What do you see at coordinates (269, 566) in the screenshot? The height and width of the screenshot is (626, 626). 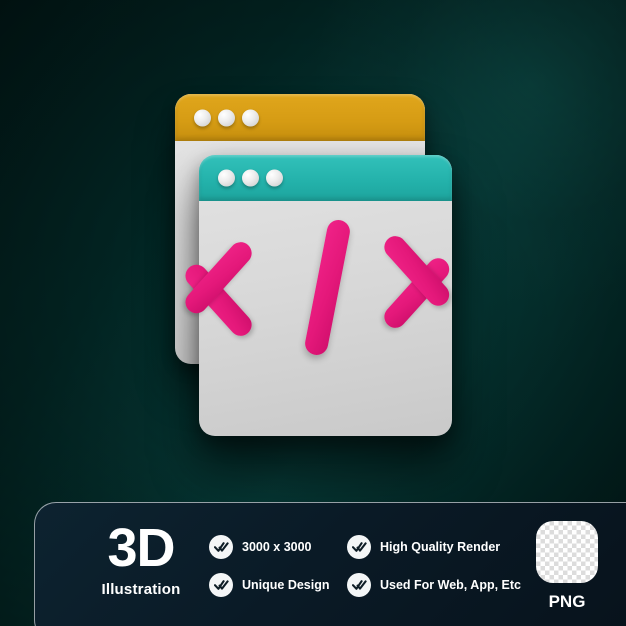 I see `feature-column-left: 3000 x 3000 Unique Design` at bounding box center [269, 566].